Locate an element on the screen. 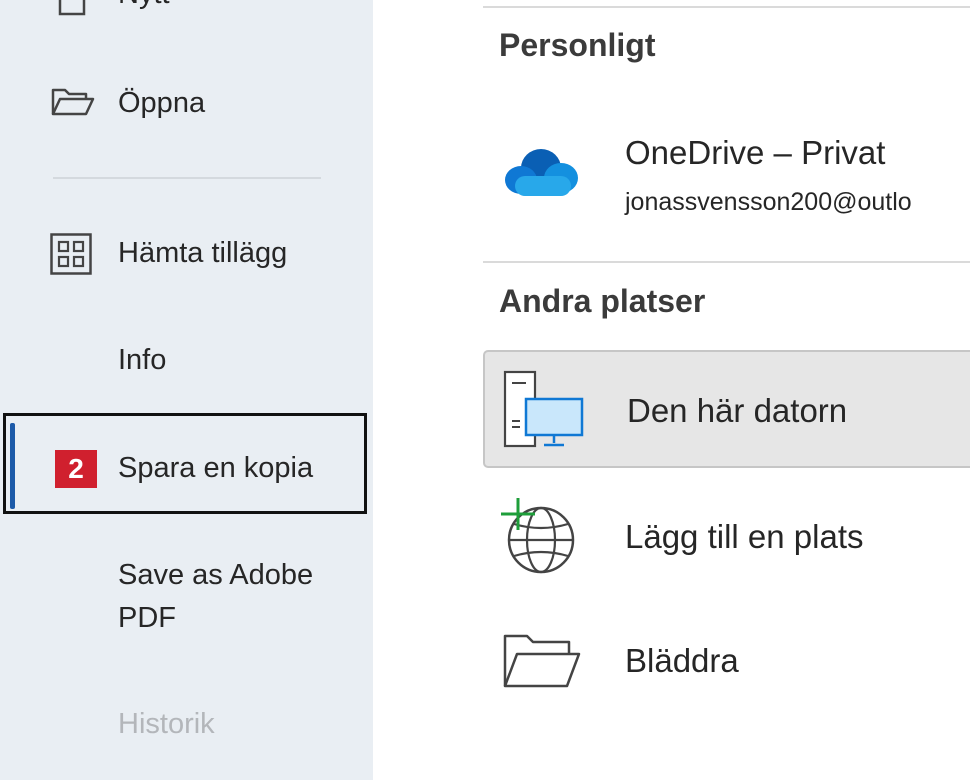  sidebar-item-label: Öppna is located at coordinates (162, 103).